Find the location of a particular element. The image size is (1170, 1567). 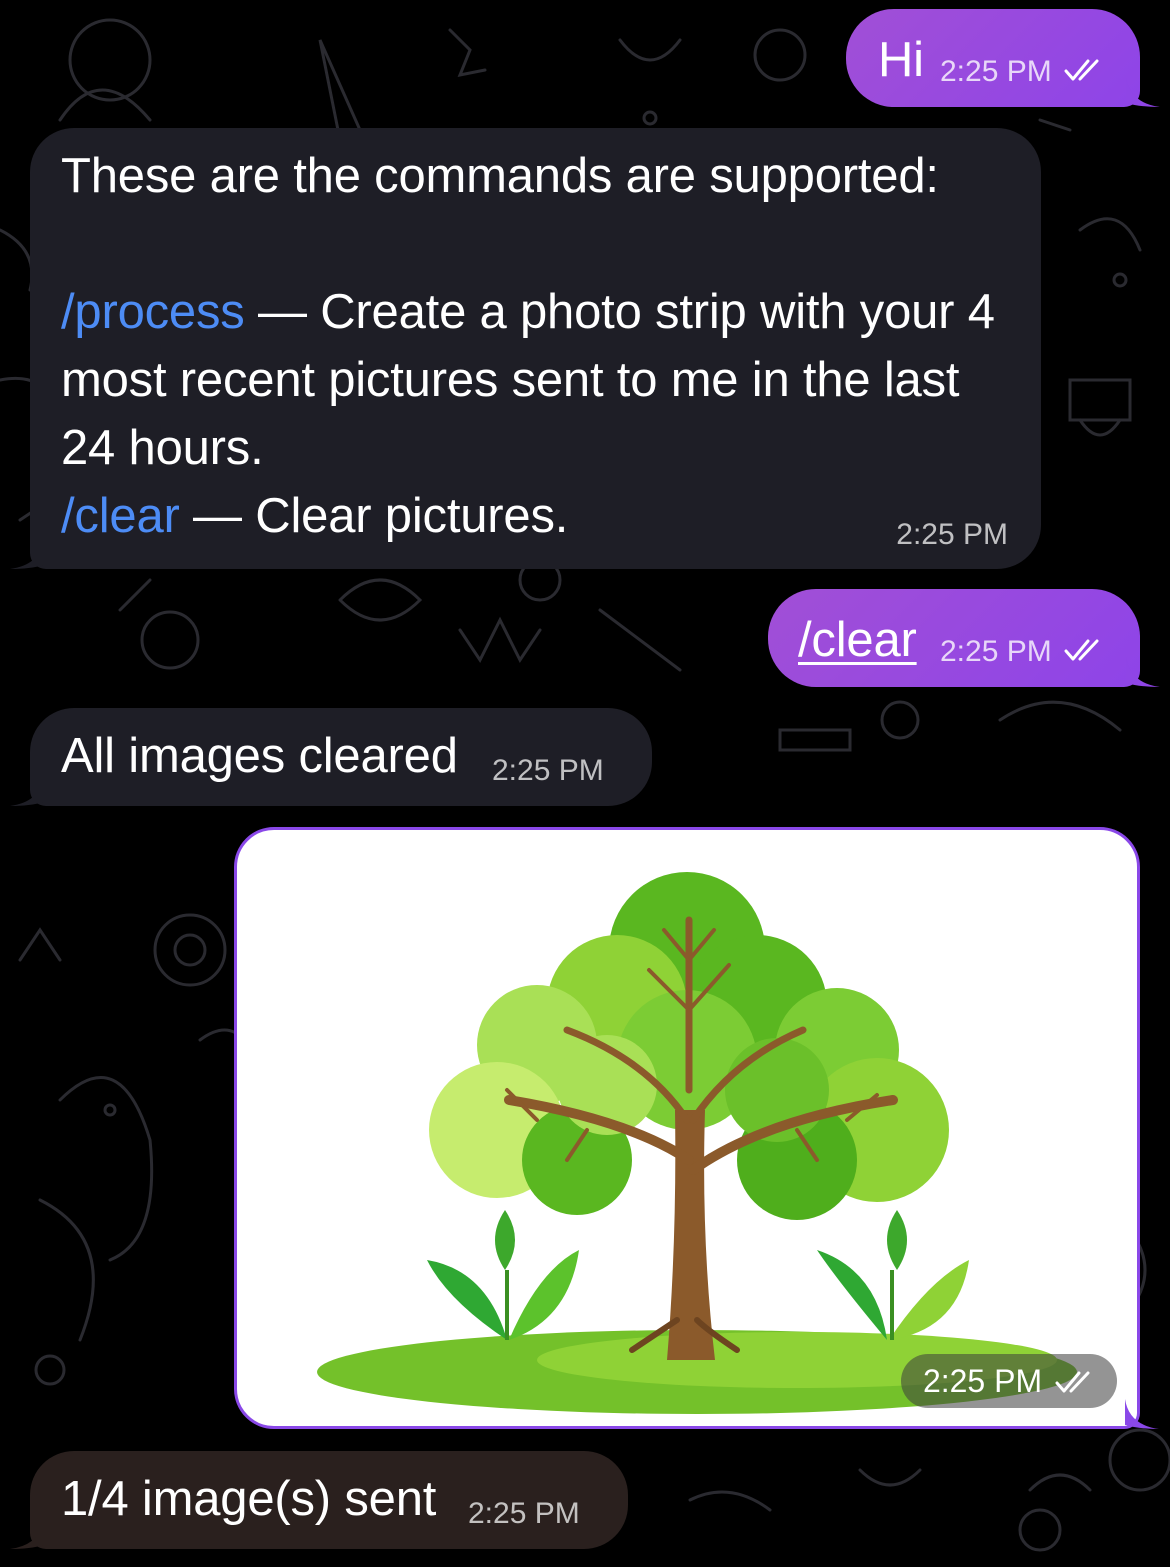

photo-meta: 2:25 PM is located at coordinates (1008, 1381).